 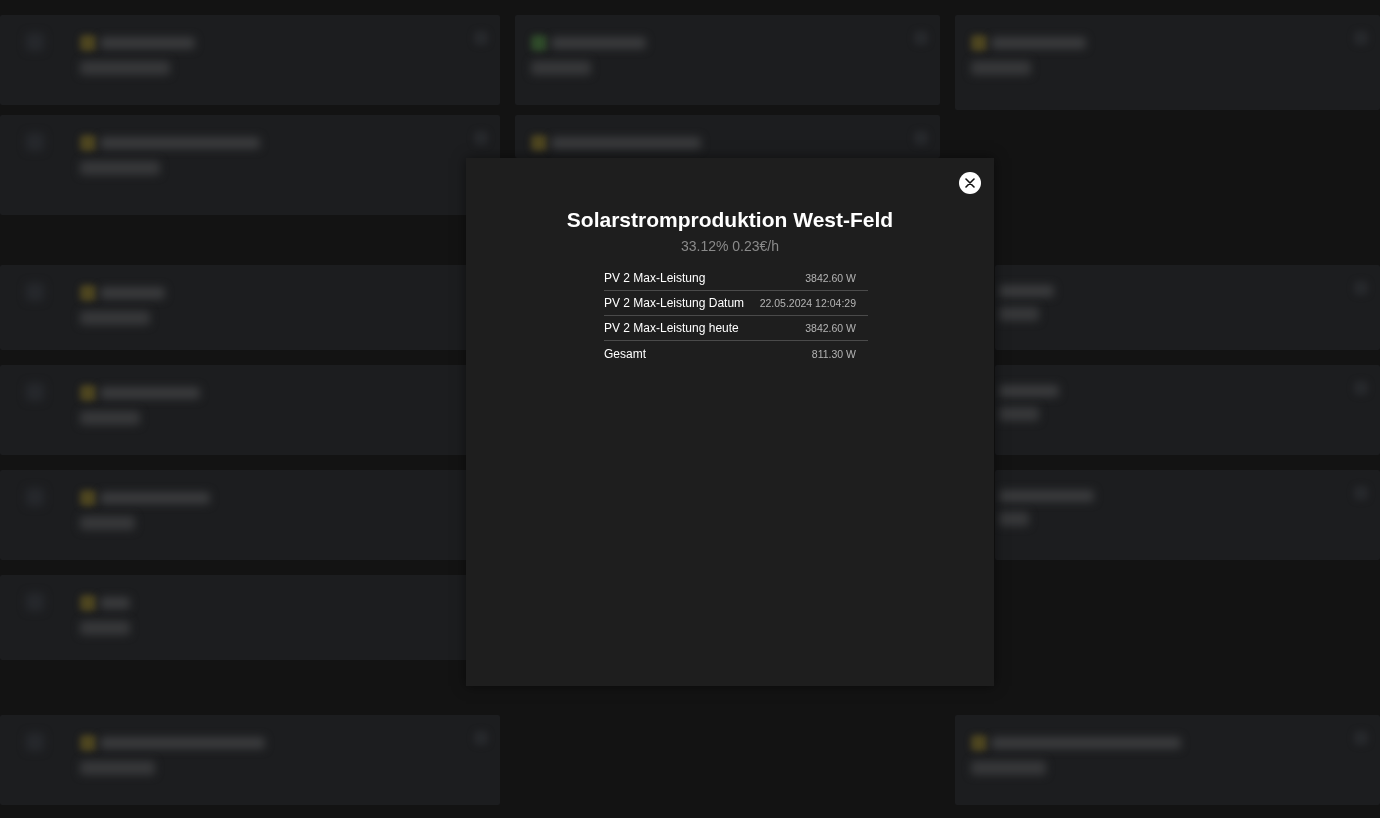 What do you see at coordinates (730, 220) in the screenshot?
I see `modal-title: Solarstromproduktion West-Feld` at bounding box center [730, 220].